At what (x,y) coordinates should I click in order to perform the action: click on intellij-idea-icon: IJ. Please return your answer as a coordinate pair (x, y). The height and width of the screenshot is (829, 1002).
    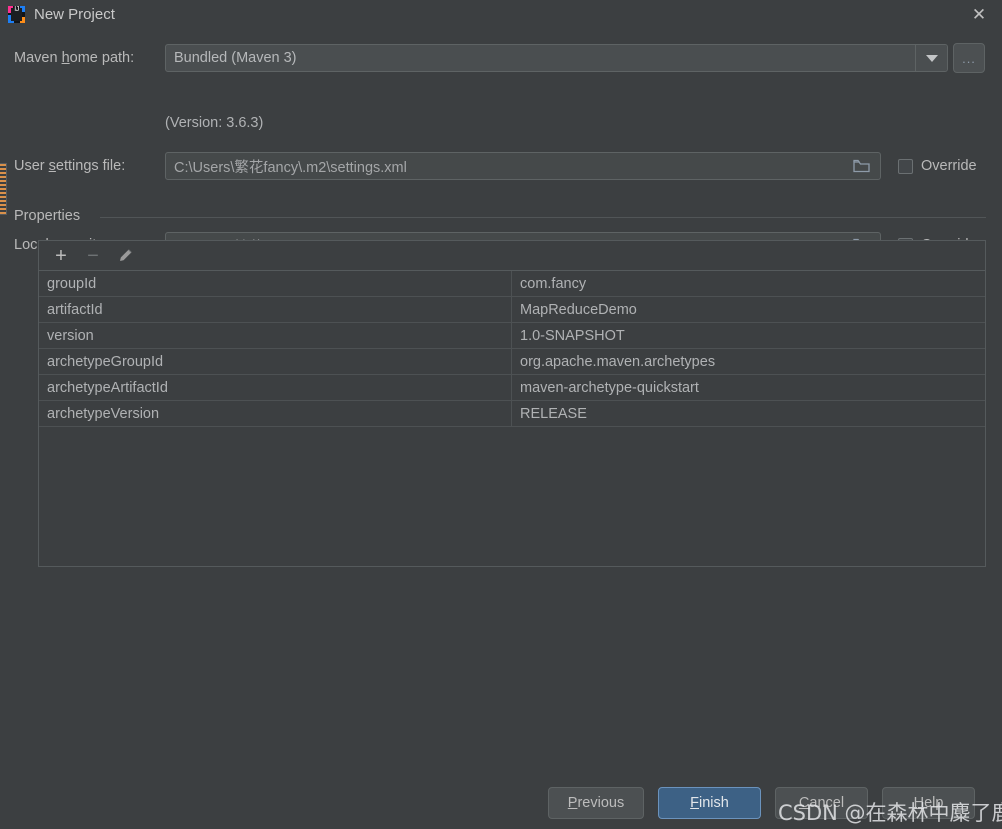
    Looking at the image, I should click on (16, 14).